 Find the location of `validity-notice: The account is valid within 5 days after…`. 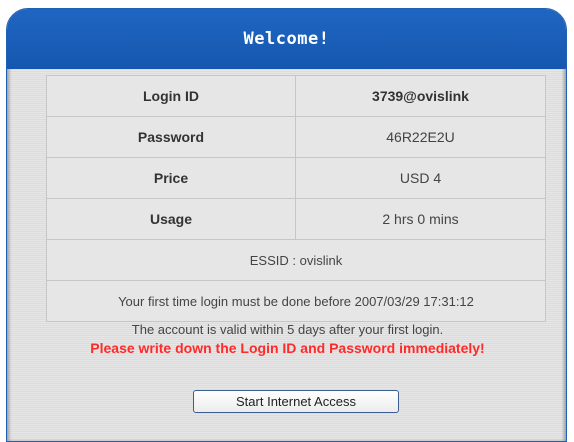

validity-notice: The account is valid within 5 days after… is located at coordinates (287, 329).